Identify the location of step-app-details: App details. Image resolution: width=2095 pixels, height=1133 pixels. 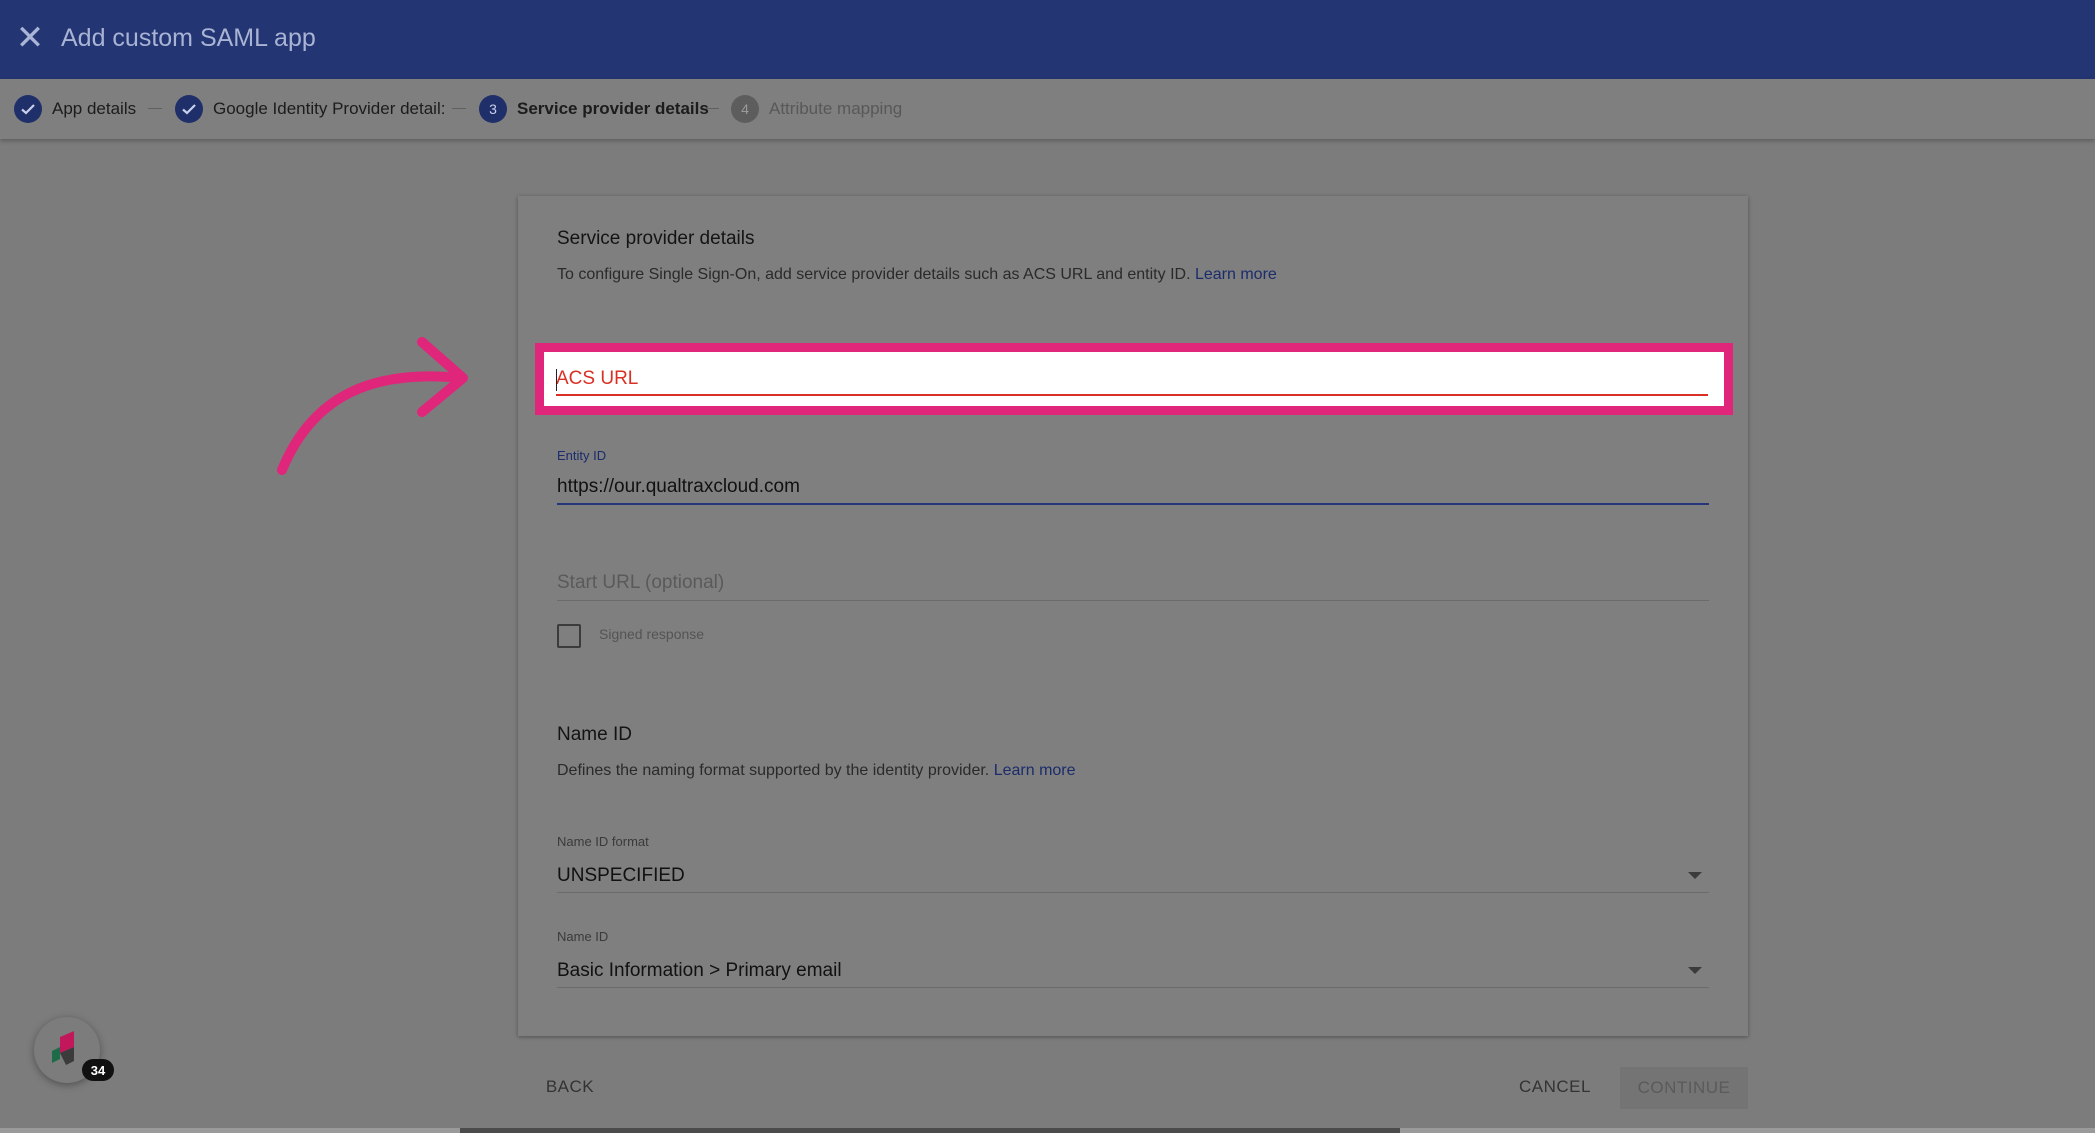
(75, 109).